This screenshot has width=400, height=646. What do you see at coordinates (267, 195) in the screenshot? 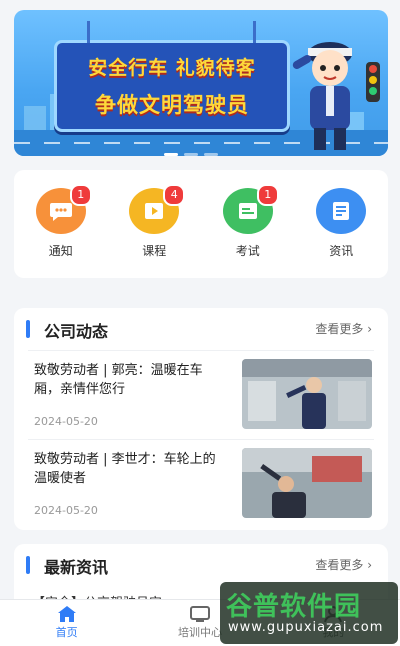
I see `exam-badge: 1` at bounding box center [267, 195].